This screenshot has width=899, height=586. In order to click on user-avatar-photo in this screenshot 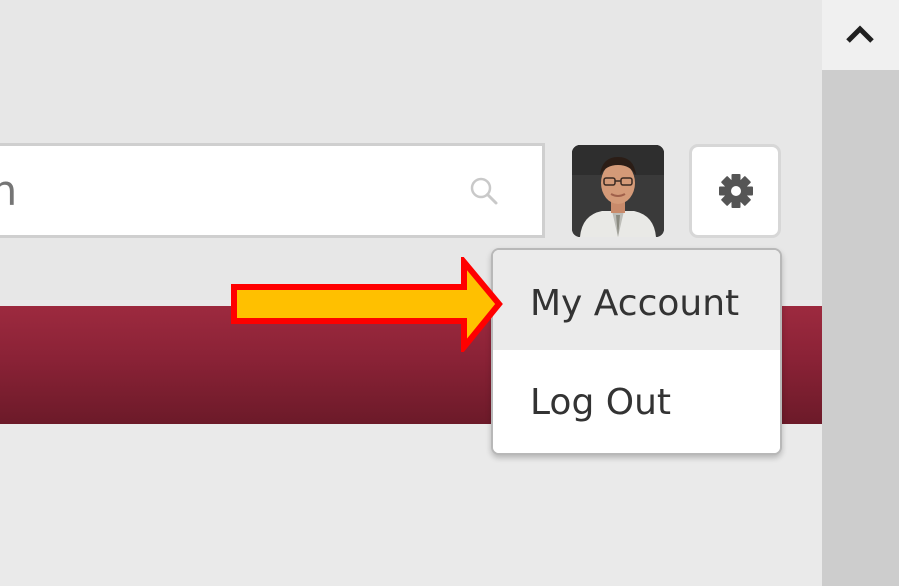, I will do `click(618, 191)`.